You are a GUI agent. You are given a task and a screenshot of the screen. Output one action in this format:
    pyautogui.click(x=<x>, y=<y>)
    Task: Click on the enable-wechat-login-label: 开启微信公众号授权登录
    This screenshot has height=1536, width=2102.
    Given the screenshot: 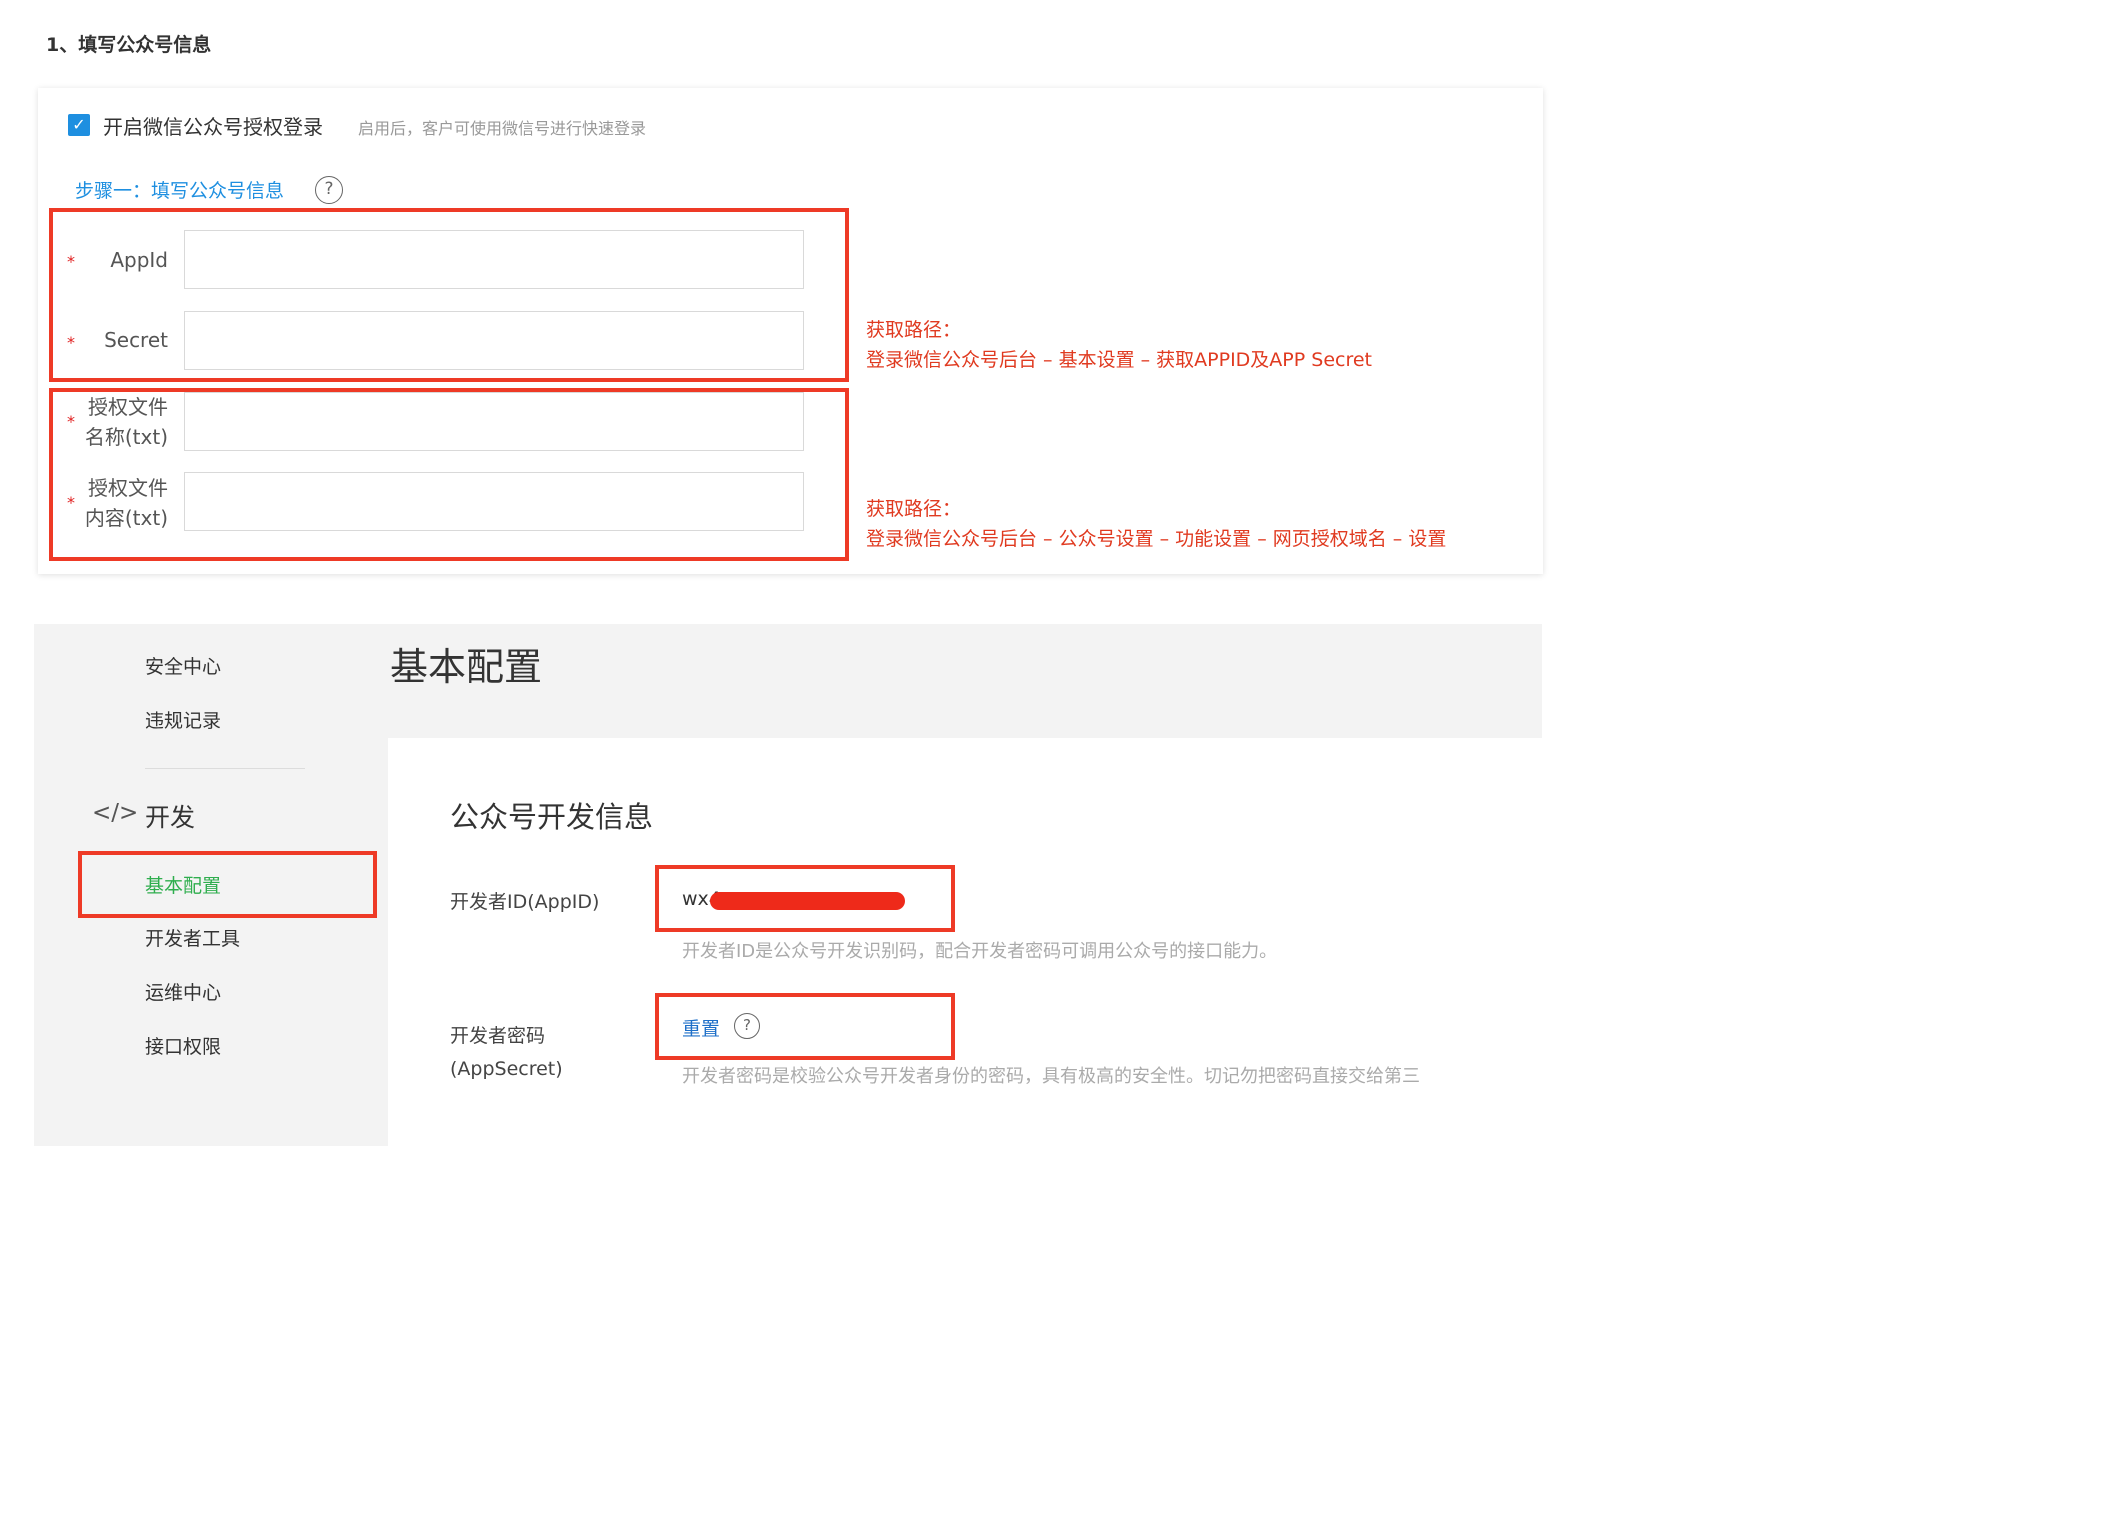 What is the action you would take?
    pyautogui.click(x=213, y=125)
    